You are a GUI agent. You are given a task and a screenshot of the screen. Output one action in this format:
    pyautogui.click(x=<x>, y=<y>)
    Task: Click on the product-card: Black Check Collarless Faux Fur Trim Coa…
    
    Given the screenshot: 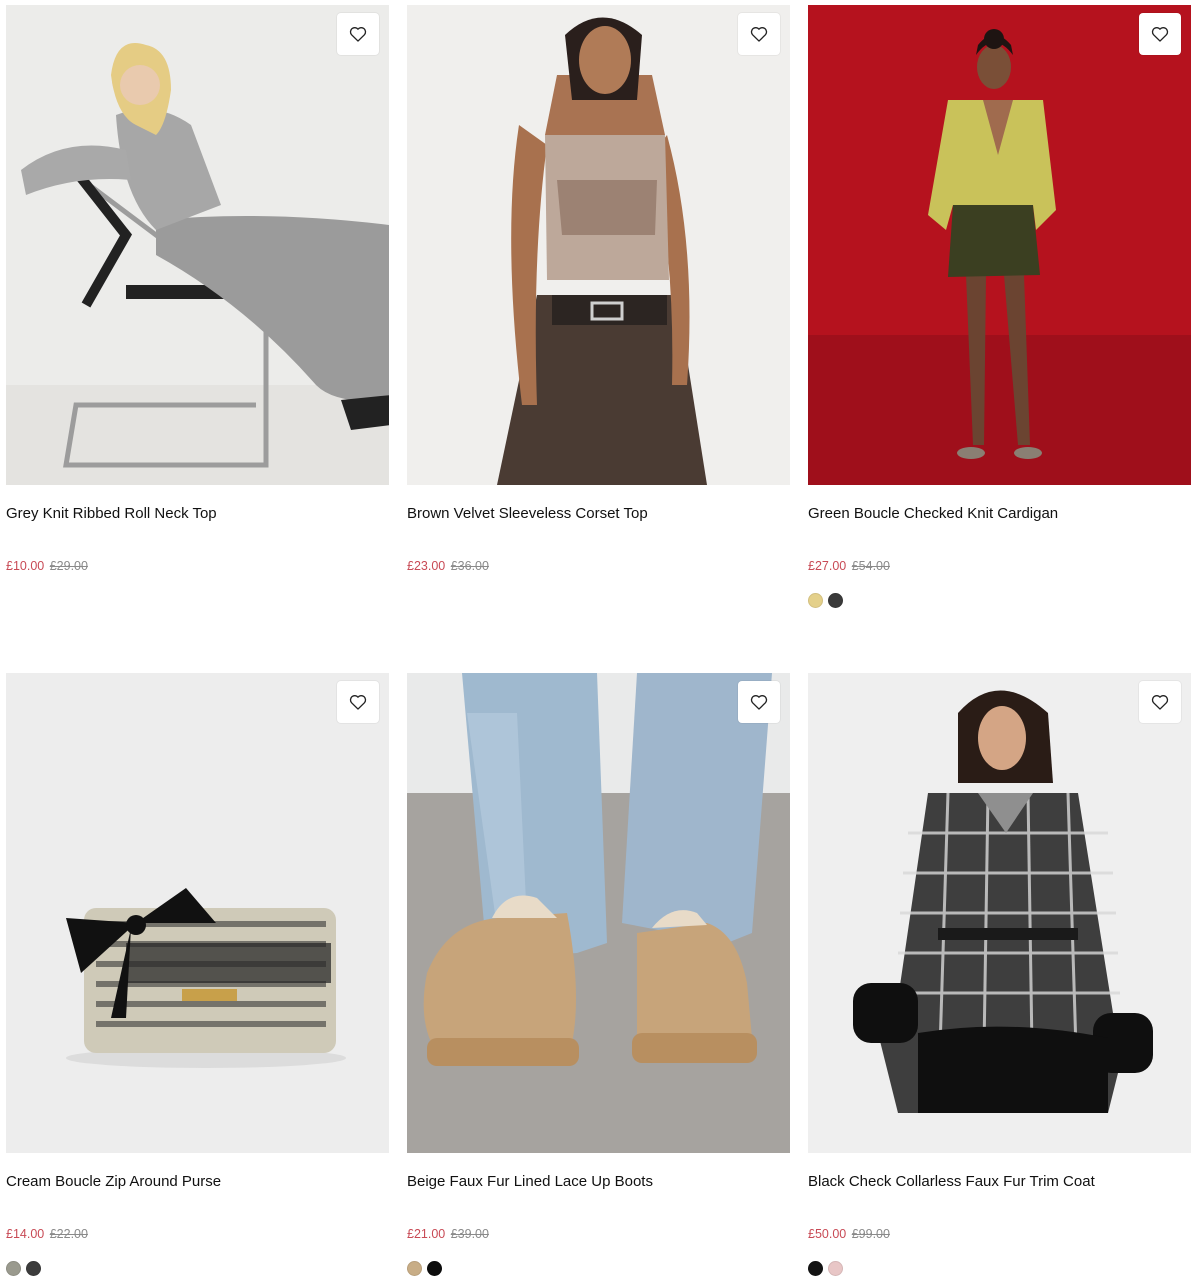 What is the action you would take?
    pyautogui.click(x=999, y=974)
    